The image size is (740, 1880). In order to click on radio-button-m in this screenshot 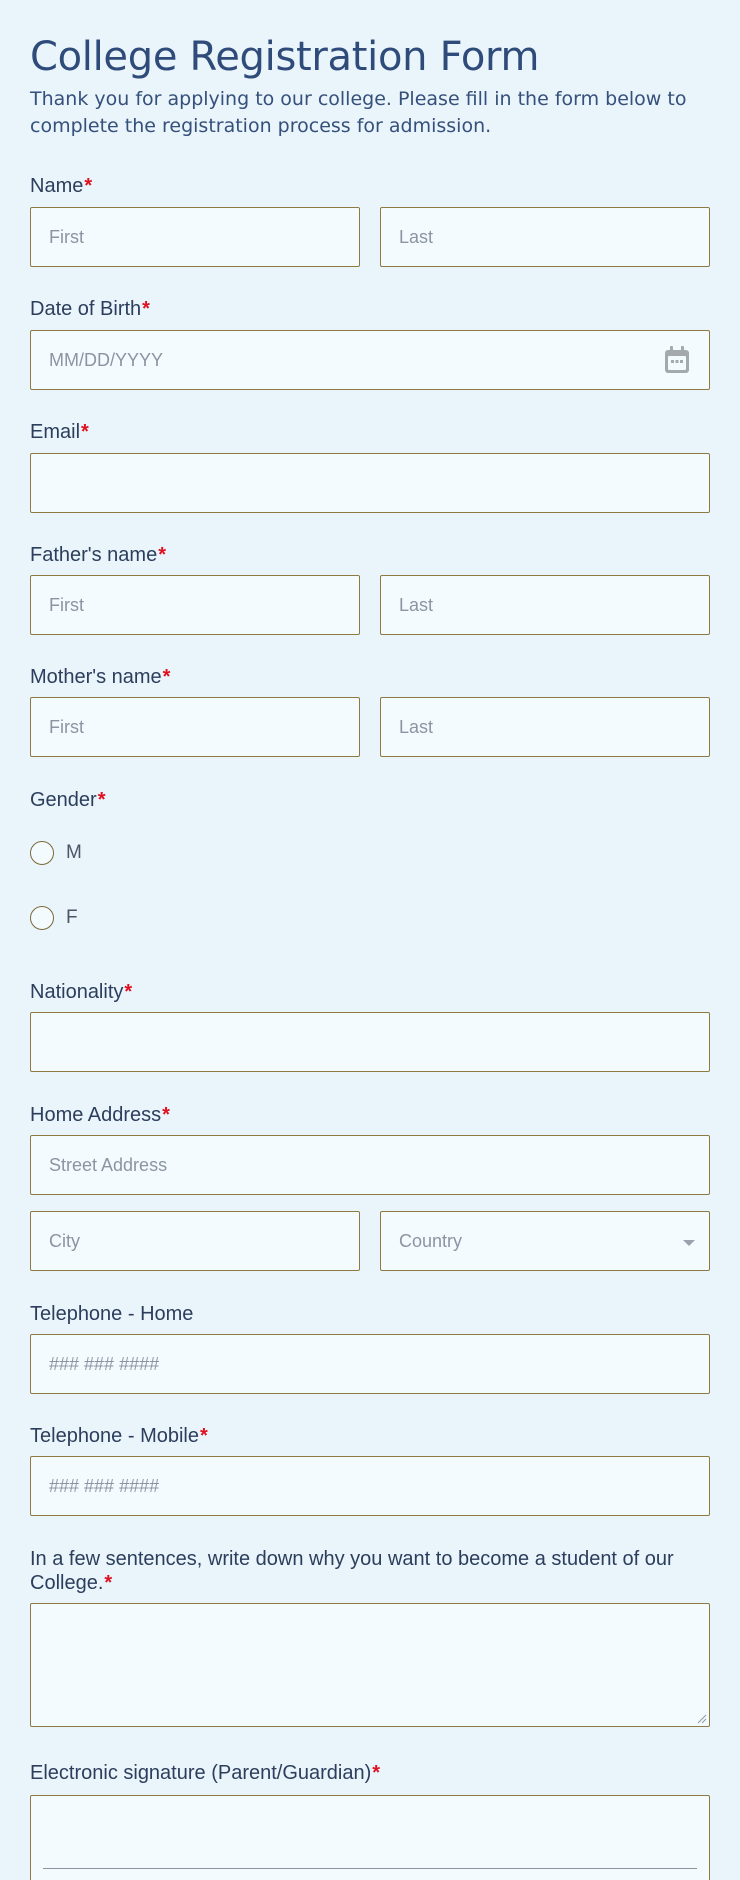, I will do `click(42, 853)`.